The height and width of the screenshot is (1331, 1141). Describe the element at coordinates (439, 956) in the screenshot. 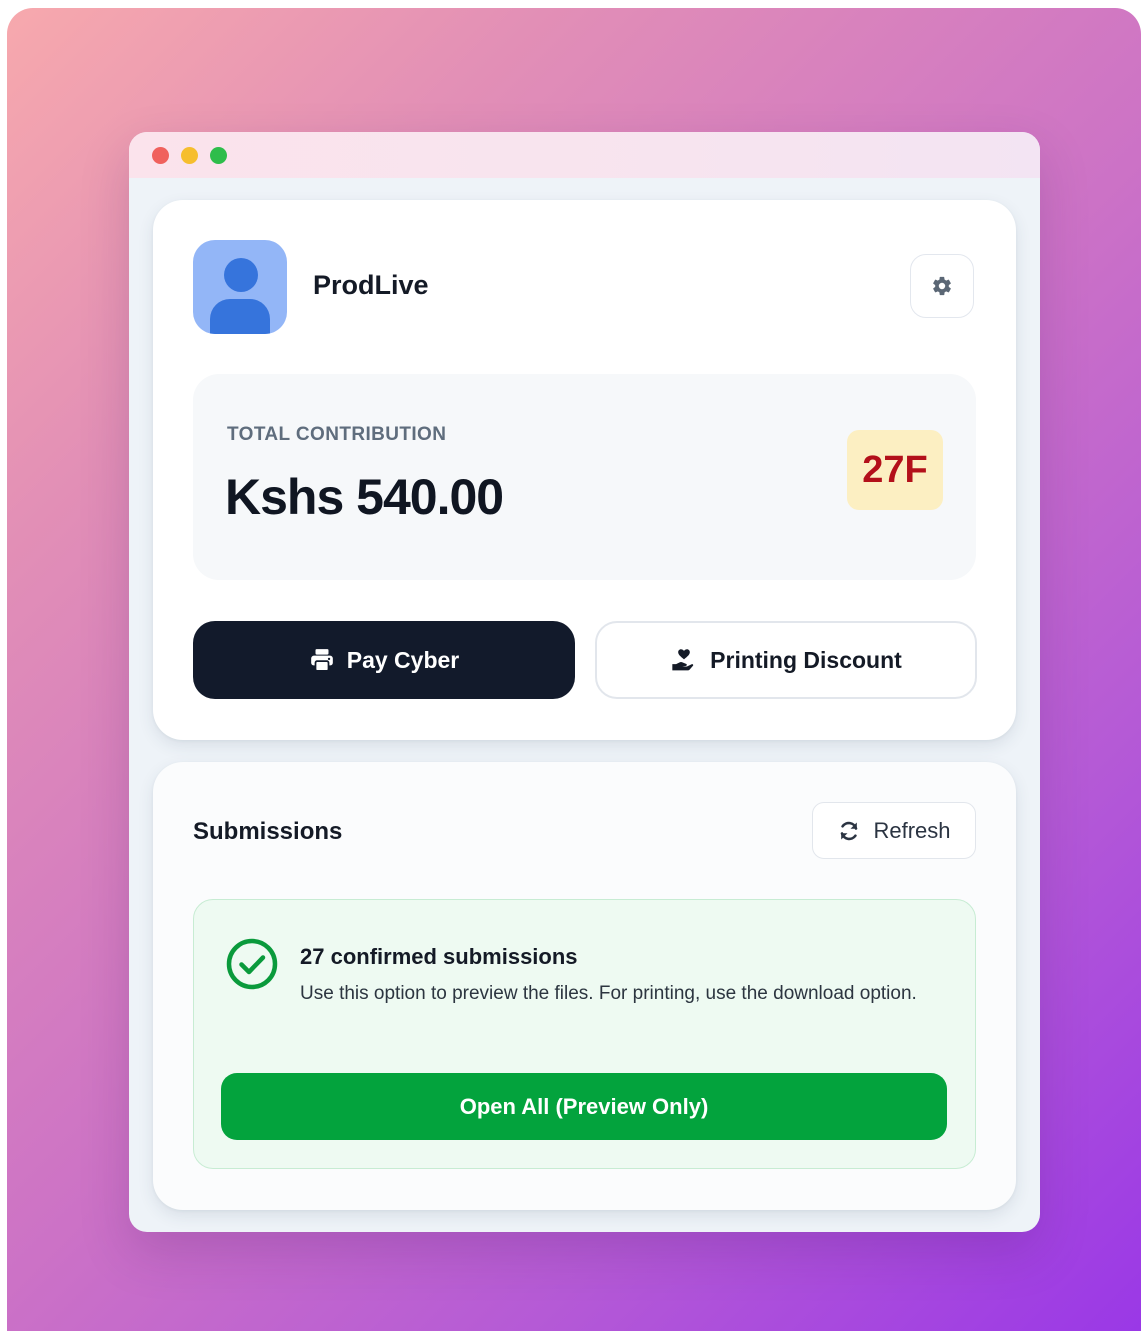

I see `confirmed-submissions-title: 27 confirmed submissions` at that location.